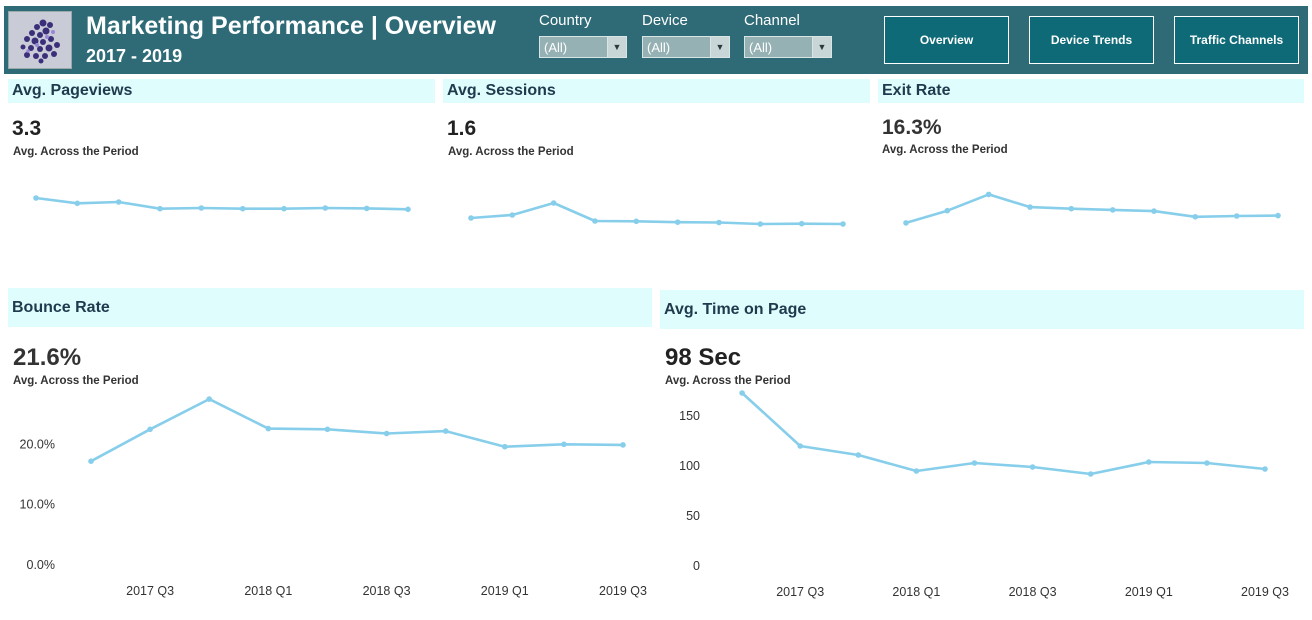 Image resolution: width=1312 pixels, height=620 pixels. I want to click on x-tick-label: 2018 Q3, so click(387, 591).